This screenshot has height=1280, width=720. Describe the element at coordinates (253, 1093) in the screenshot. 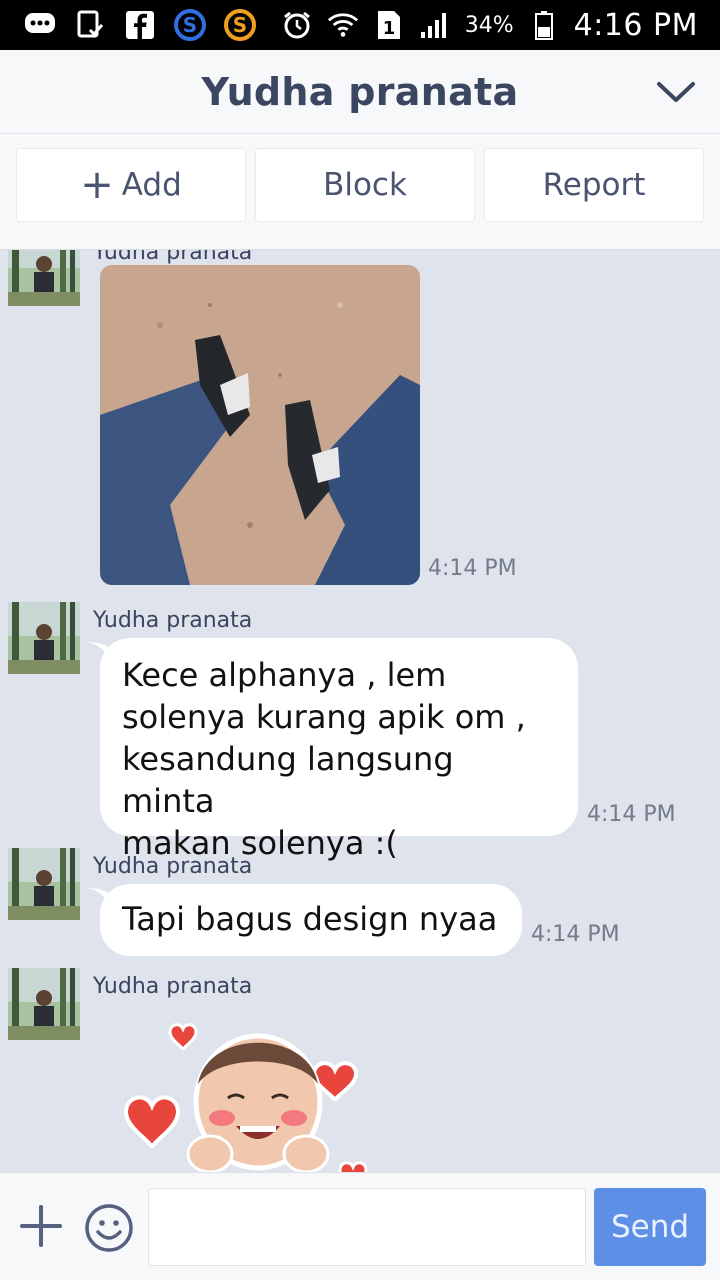

I see `baby-hearts-sticker` at that location.